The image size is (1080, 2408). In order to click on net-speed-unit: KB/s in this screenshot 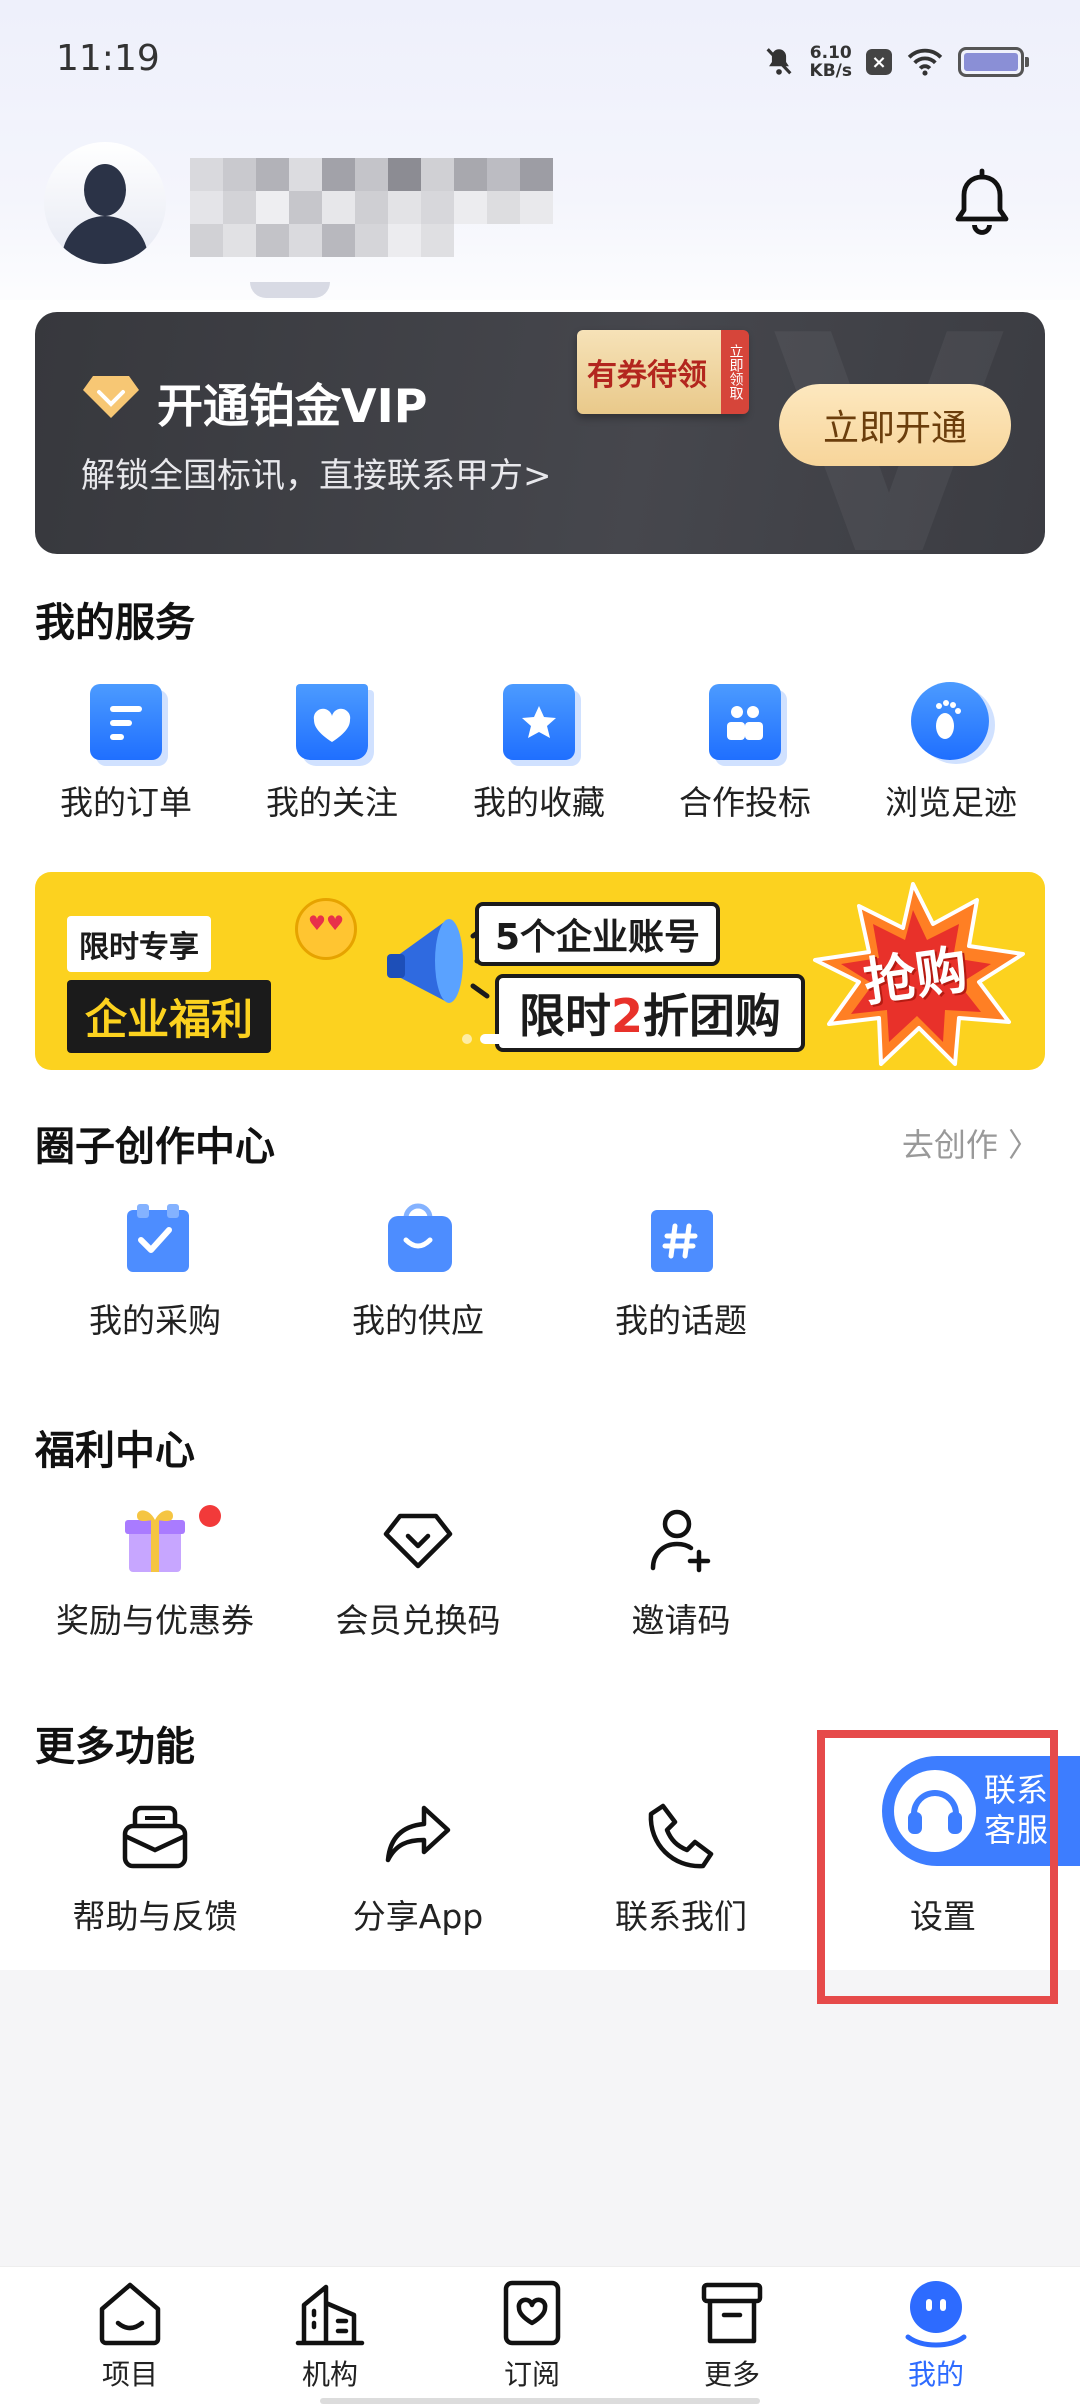, I will do `click(830, 71)`.